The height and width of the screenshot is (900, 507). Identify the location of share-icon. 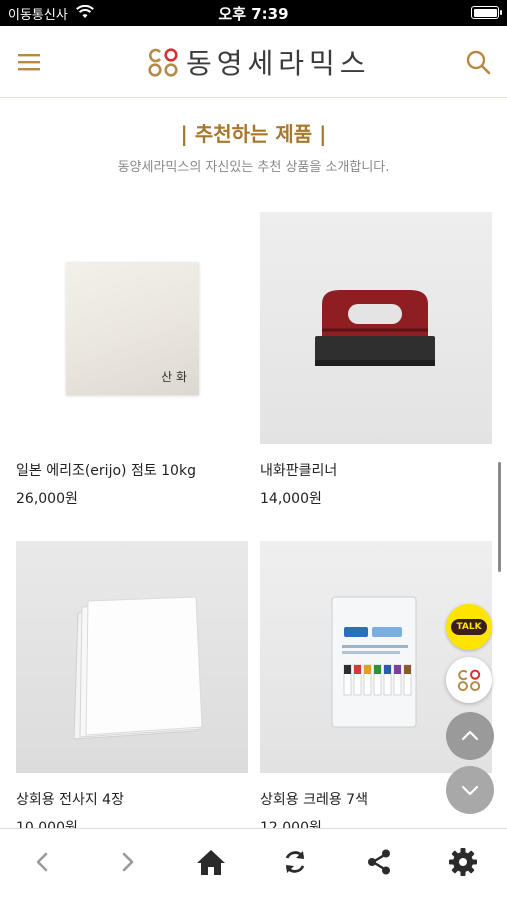
(379, 862).